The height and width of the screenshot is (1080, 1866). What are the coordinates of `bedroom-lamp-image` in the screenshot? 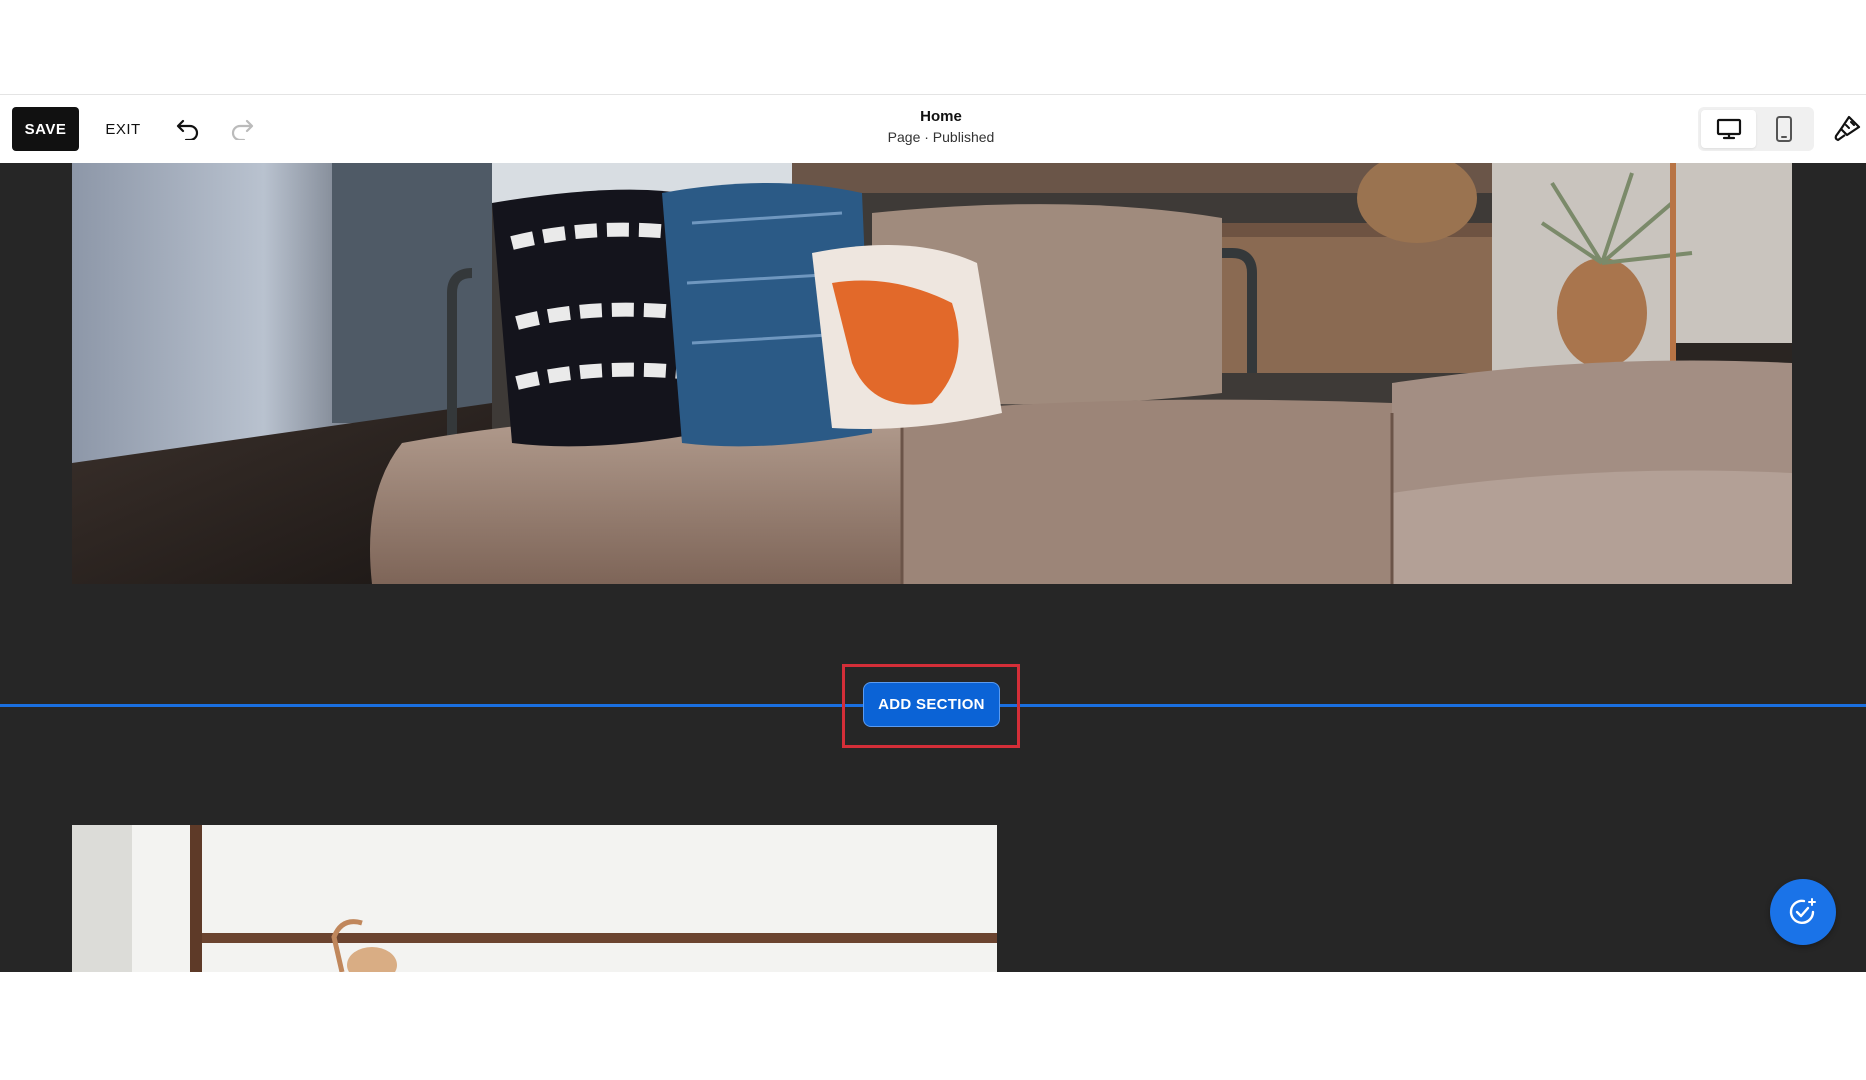 It's located at (534, 898).